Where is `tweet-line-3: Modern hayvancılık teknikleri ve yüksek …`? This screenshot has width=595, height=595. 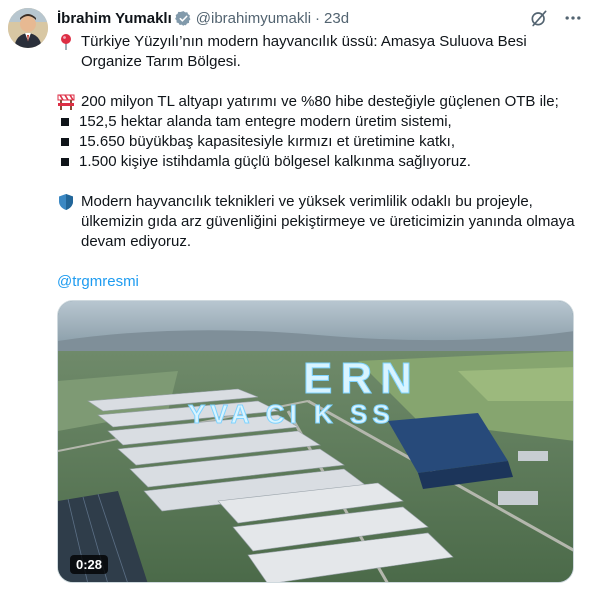
tweet-line-3: Modern hayvancılık teknikleri ve yüksek … is located at coordinates (328, 221).